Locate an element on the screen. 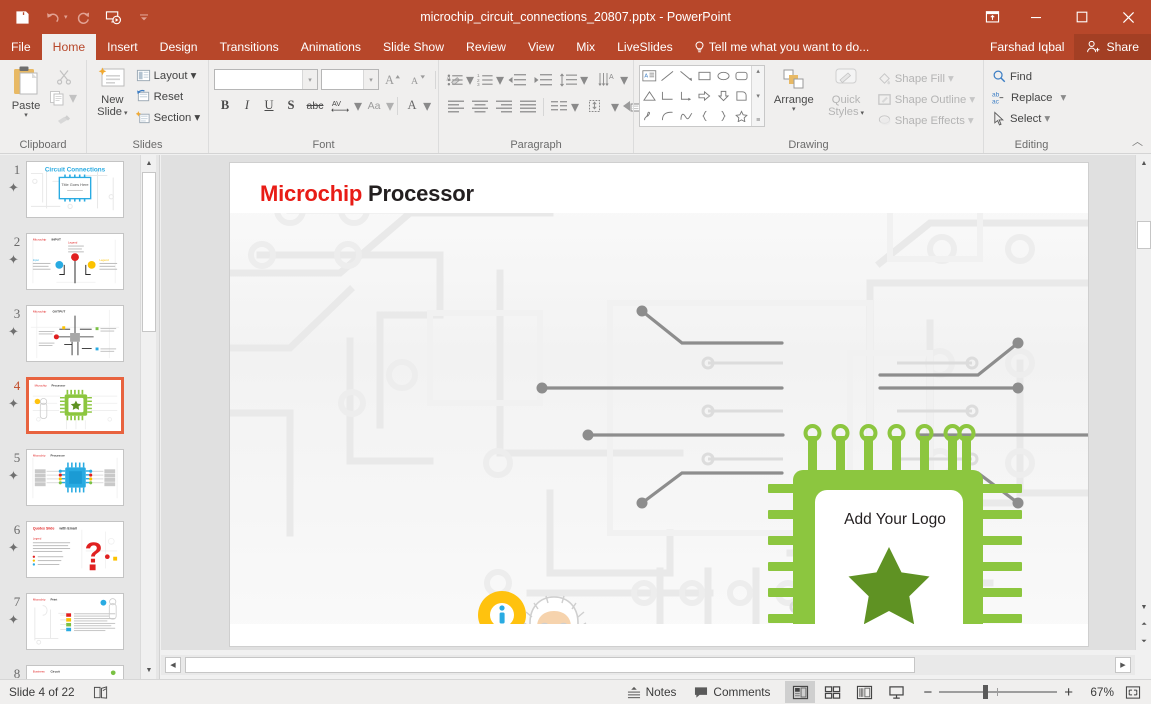 Image resolution: width=1151 pixels, height=704 pixels. thumbnail-pane-scrollbar: ▲ ▼ is located at coordinates (148, 417).